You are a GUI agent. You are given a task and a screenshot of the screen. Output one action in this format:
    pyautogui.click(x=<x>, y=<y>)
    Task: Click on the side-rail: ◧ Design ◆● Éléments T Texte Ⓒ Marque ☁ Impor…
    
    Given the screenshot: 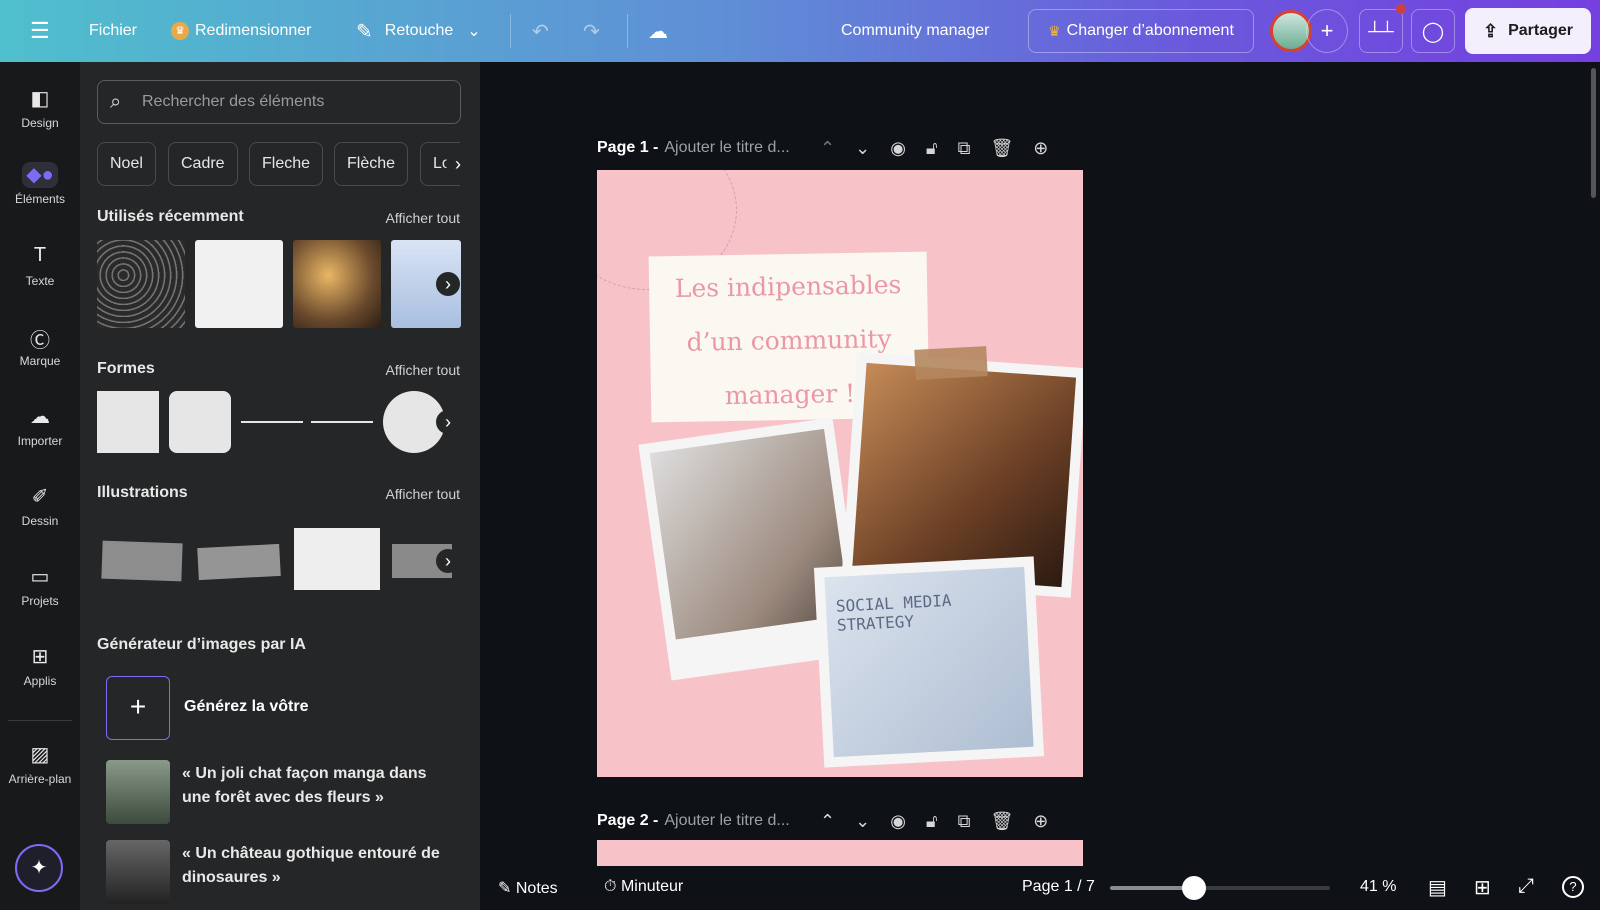 What is the action you would take?
    pyautogui.click(x=40, y=486)
    